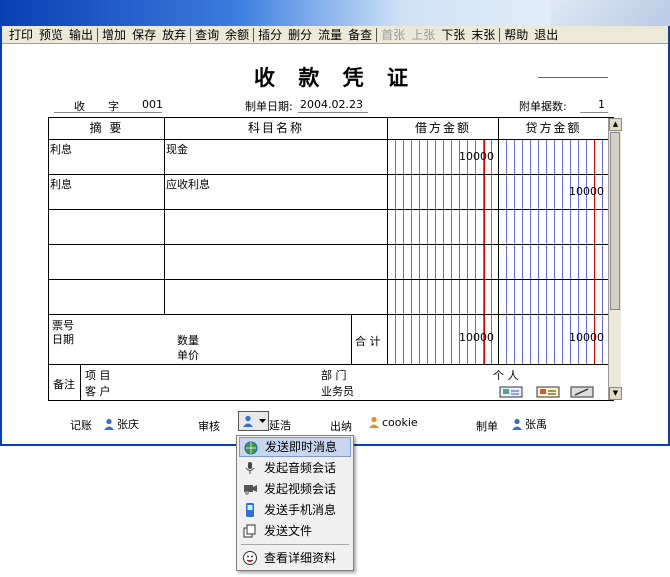 The width and height of the screenshot is (670, 577). I want to click on context-menu-label: 发送手机消息, so click(300, 510).